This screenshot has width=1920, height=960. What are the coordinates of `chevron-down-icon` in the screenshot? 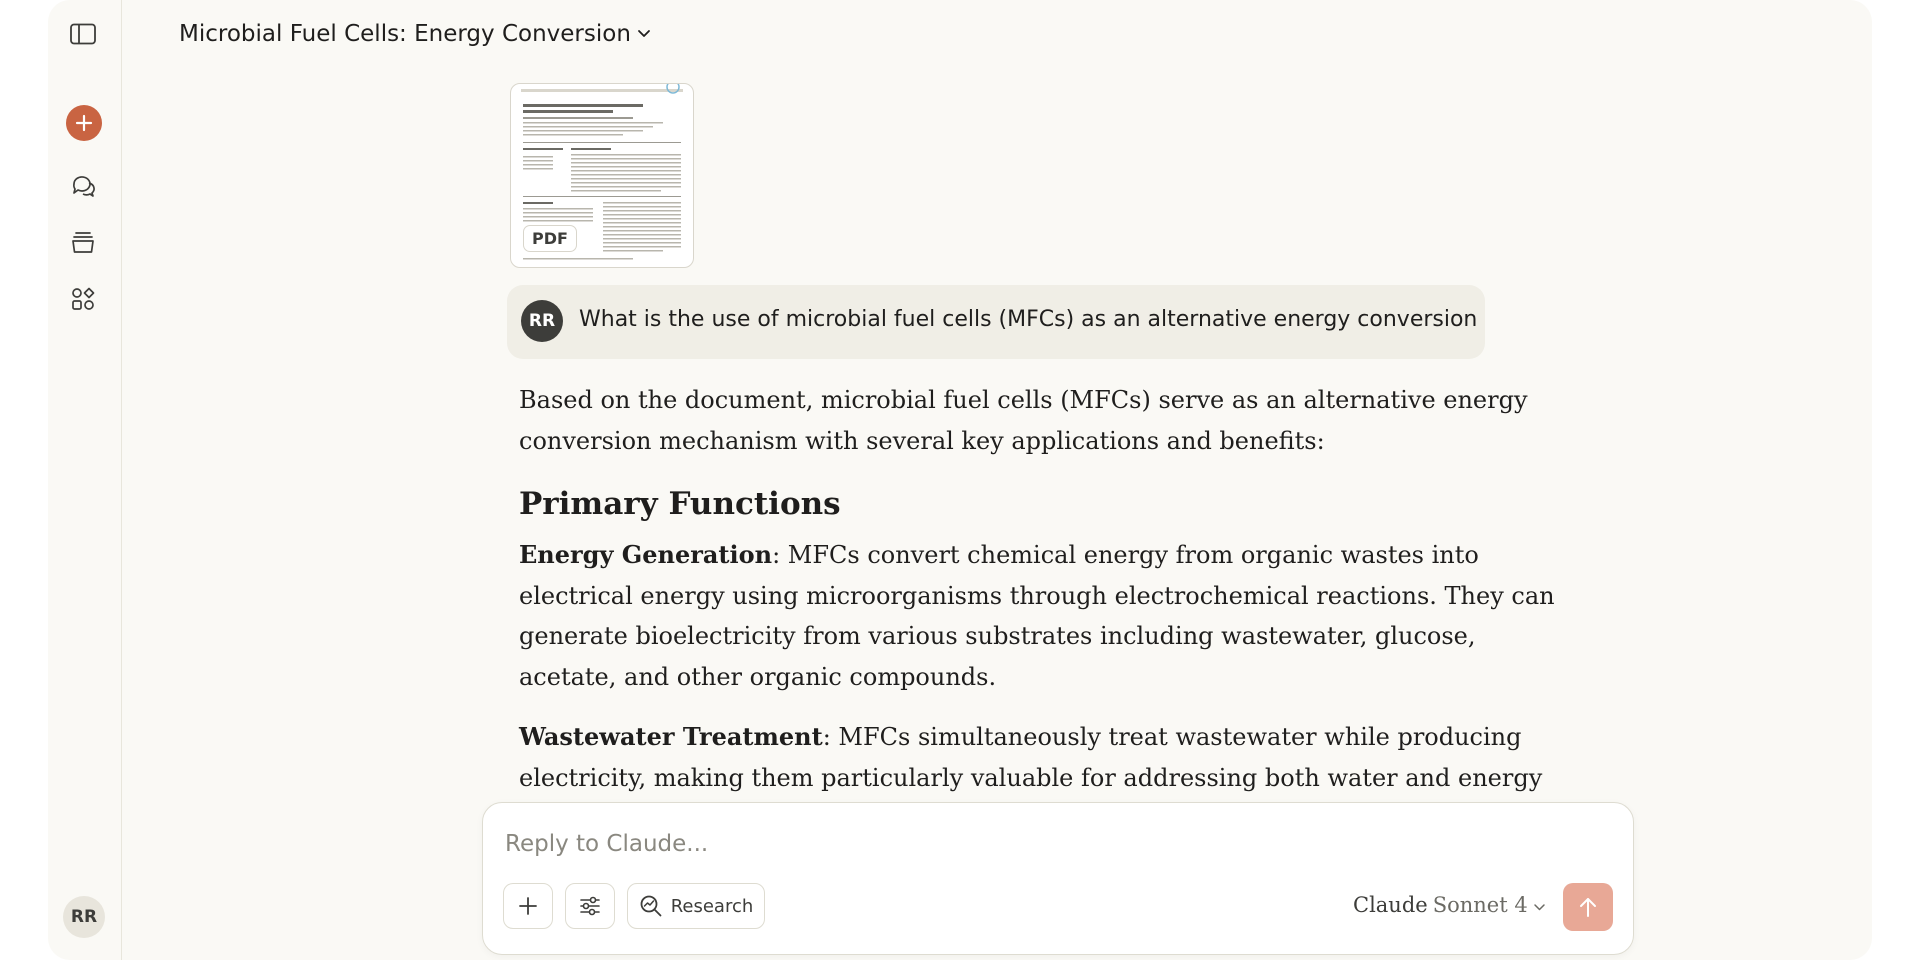 It's located at (1539, 907).